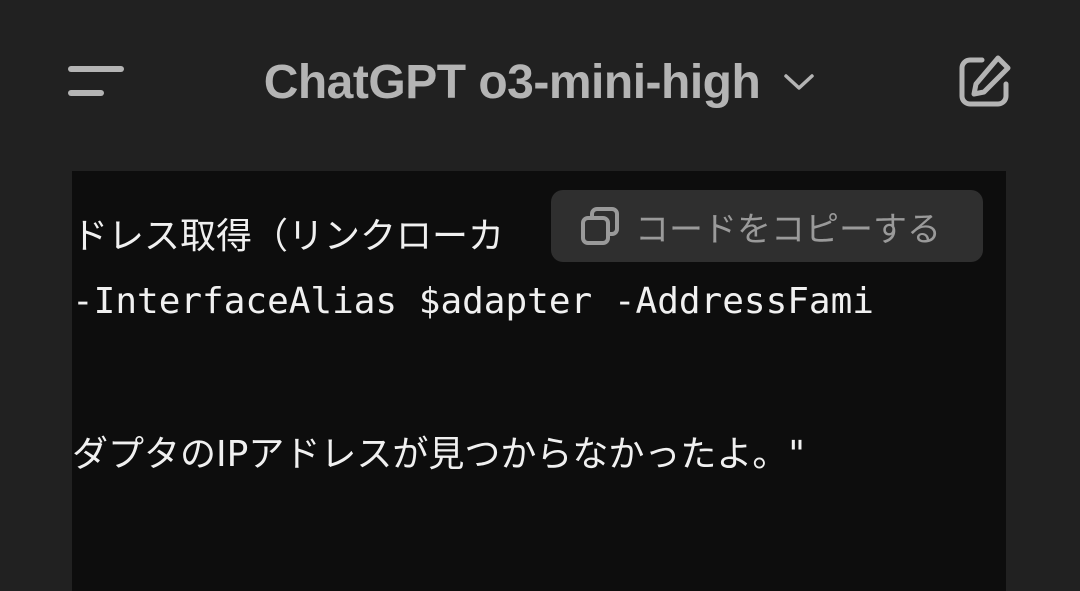  What do you see at coordinates (438, 454) in the screenshot?
I see `code-line: ダプタのIPアドレスが見つからなかったよ。"` at bounding box center [438, 454].